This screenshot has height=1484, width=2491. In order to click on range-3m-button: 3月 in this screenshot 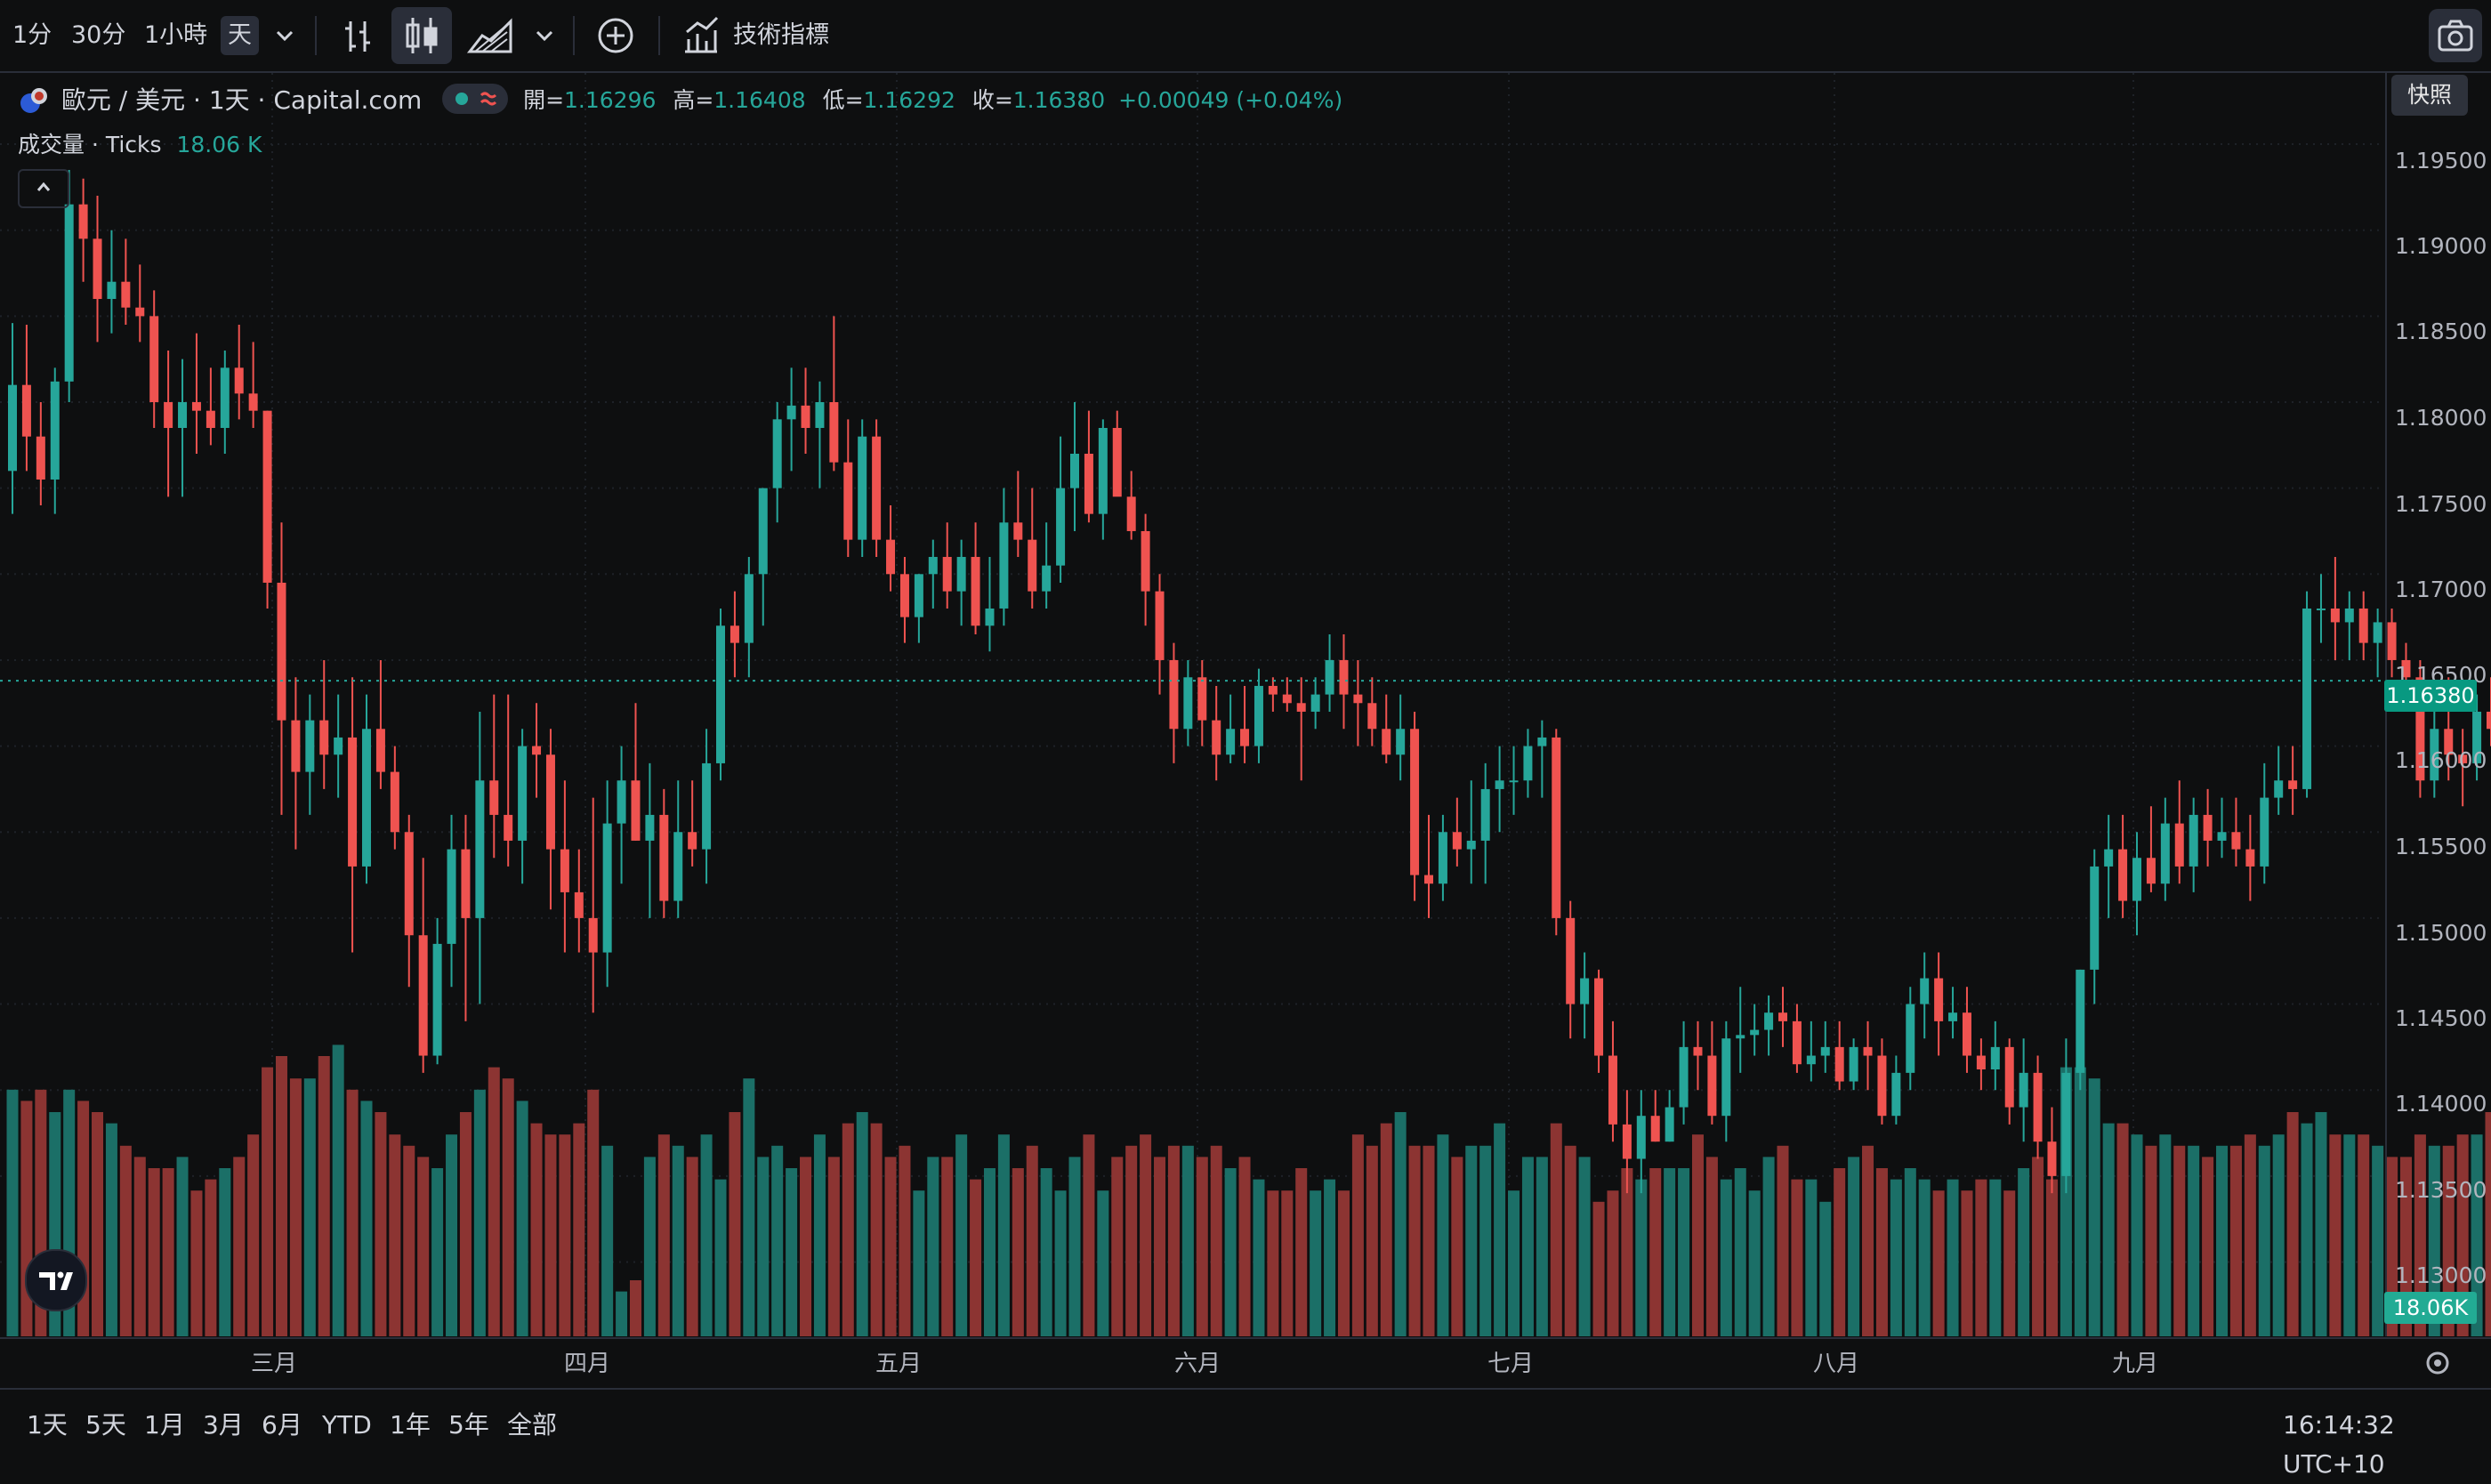, I will do `click(224, 1425)`.